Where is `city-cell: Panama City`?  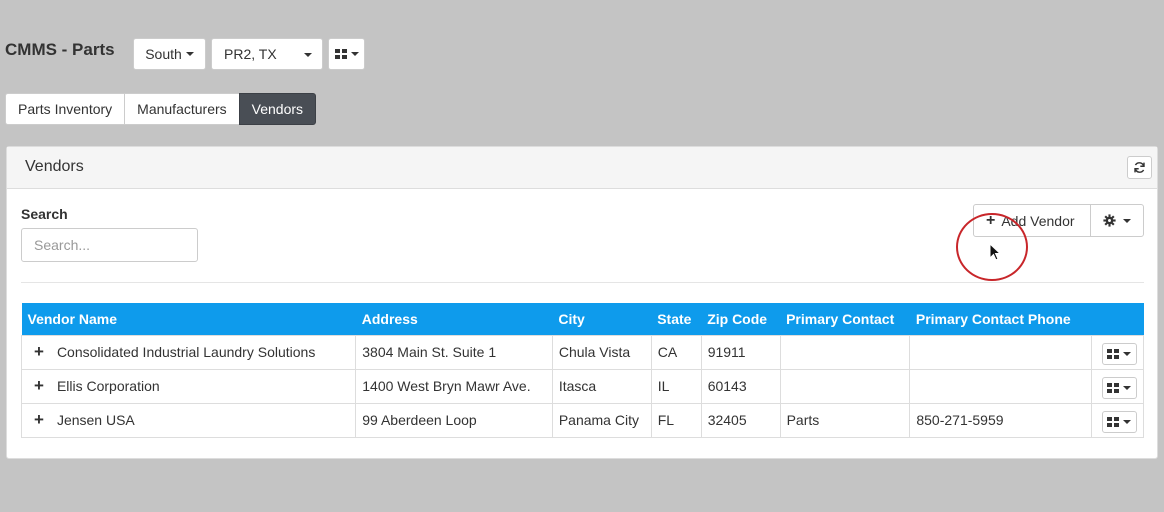 city-cell: Panama City is located at coordinates (601, 420).